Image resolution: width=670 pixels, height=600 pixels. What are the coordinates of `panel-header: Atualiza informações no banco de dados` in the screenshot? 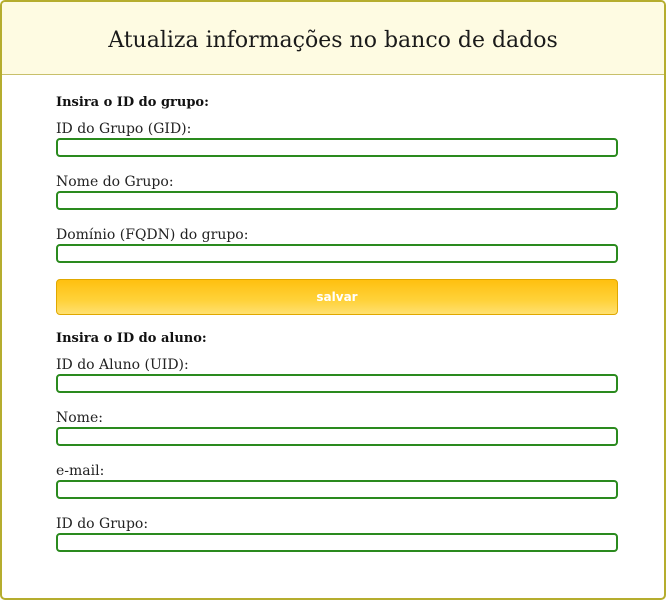 It's located at (333, 38).